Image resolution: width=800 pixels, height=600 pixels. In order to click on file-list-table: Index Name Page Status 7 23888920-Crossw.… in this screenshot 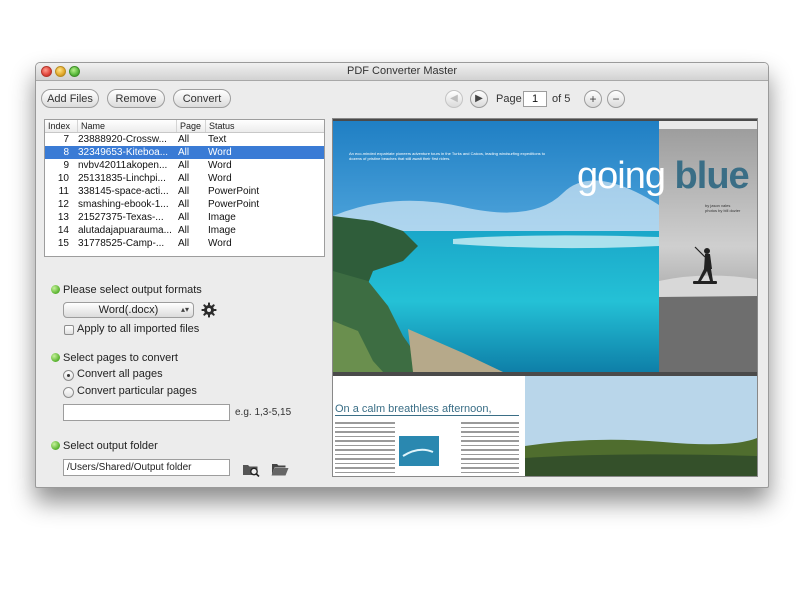, I will do `click(184, 188)`.